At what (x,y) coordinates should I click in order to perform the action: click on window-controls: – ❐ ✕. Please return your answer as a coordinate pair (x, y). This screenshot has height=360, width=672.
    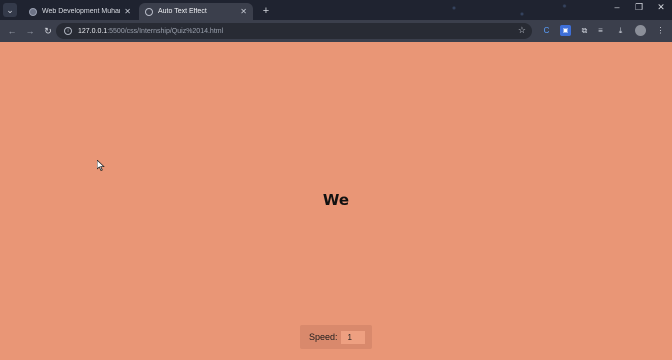
    Looking at the image, I should click on (639, 7).